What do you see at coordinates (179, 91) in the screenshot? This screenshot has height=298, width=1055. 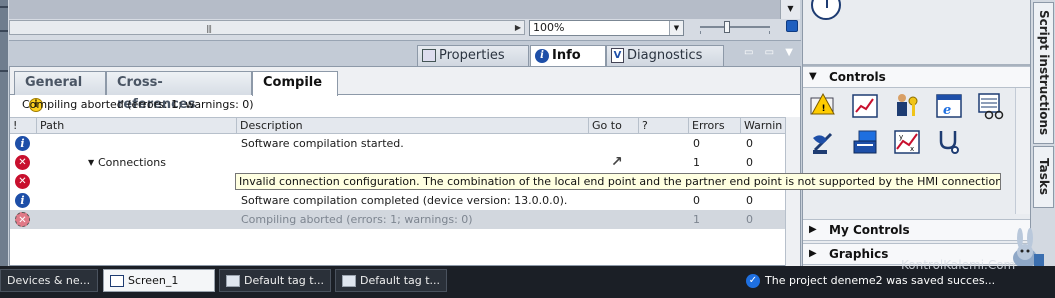 I see `subtab-cross-references: Cross-references` at bounding box center [179, 91].